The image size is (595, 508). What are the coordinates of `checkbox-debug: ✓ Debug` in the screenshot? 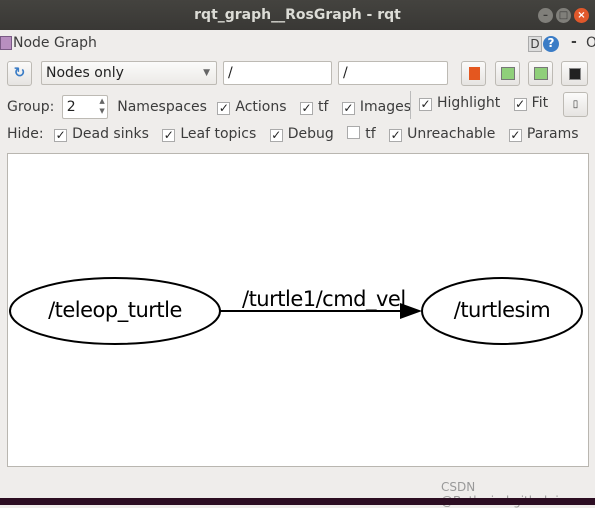 It's located at (301, 134).